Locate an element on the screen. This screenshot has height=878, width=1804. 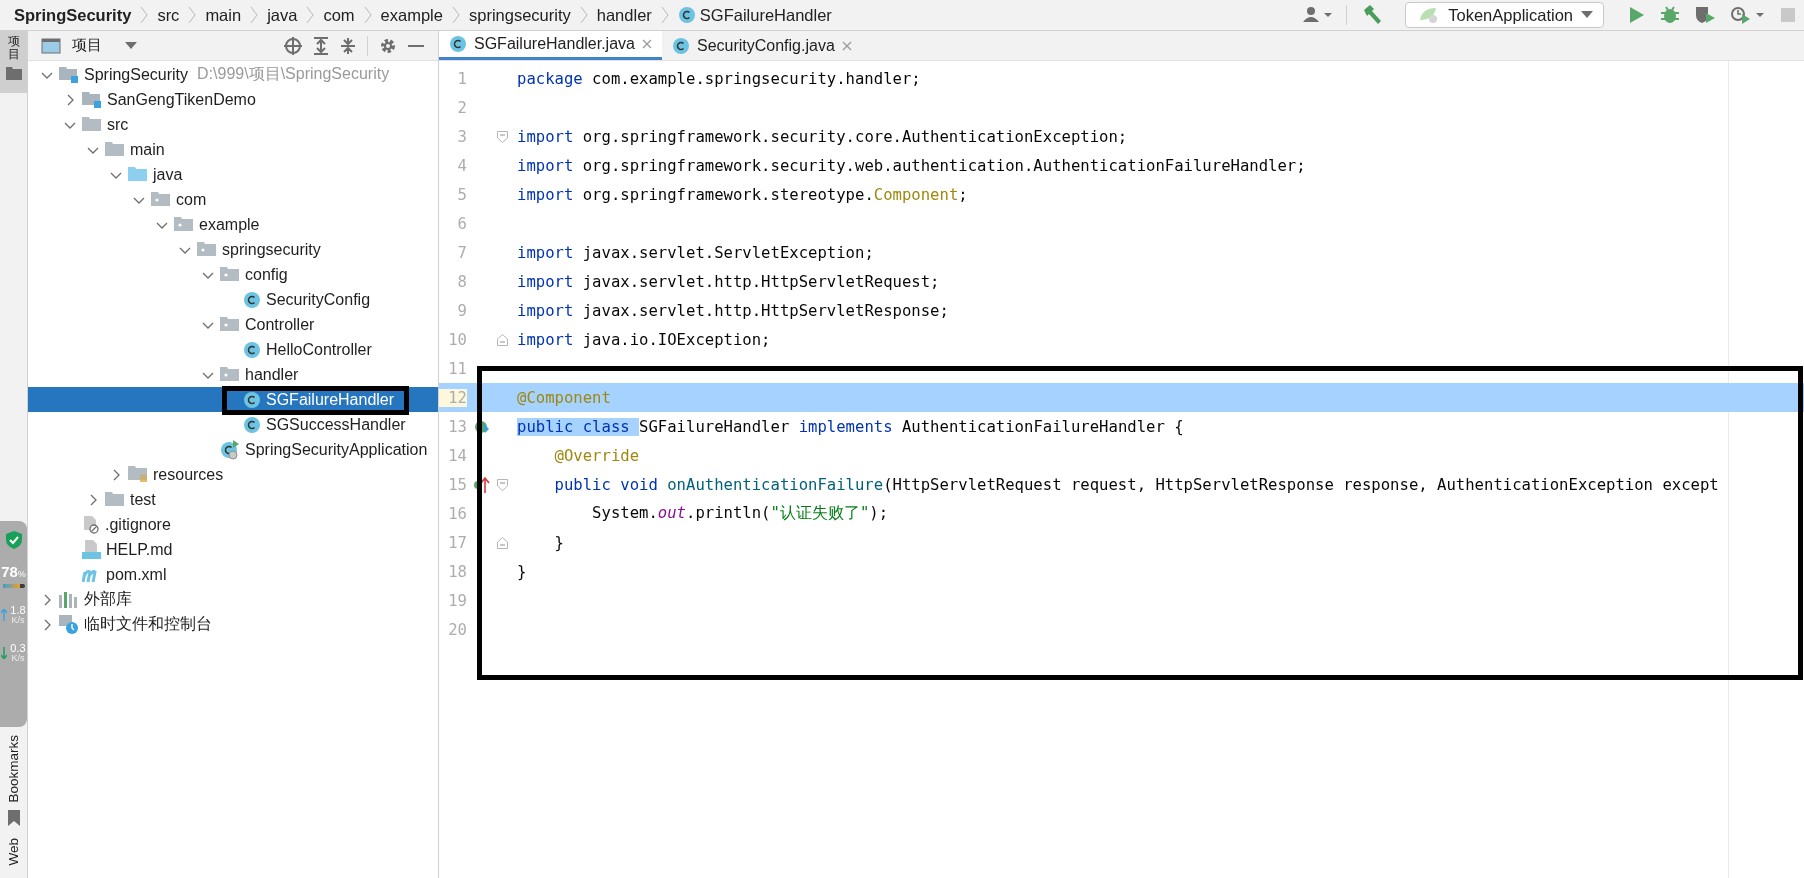
caret-icon is located at coordinates (131, 45).